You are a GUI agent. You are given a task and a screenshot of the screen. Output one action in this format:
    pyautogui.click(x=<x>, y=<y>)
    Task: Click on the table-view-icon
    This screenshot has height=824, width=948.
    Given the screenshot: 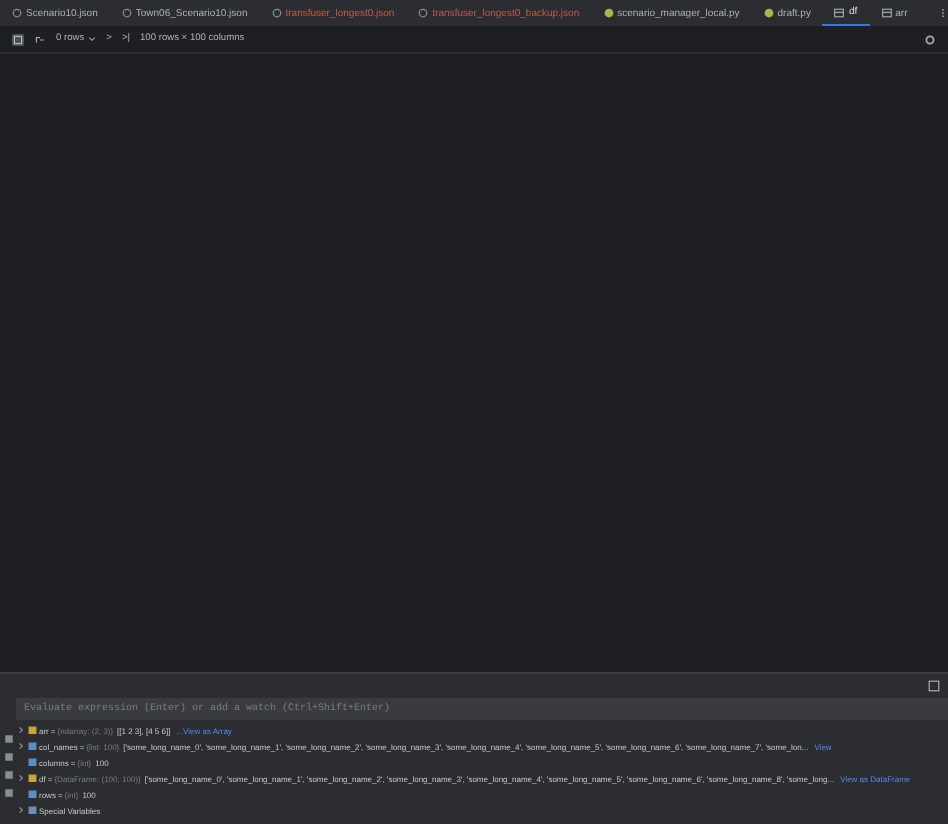 What is the action you would take?
    pyautogui.click(x=18, y=39)
    